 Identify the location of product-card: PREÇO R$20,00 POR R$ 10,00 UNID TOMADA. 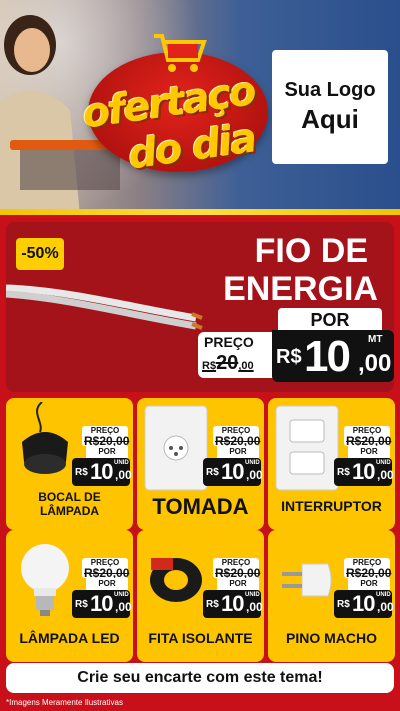
(200, 464).